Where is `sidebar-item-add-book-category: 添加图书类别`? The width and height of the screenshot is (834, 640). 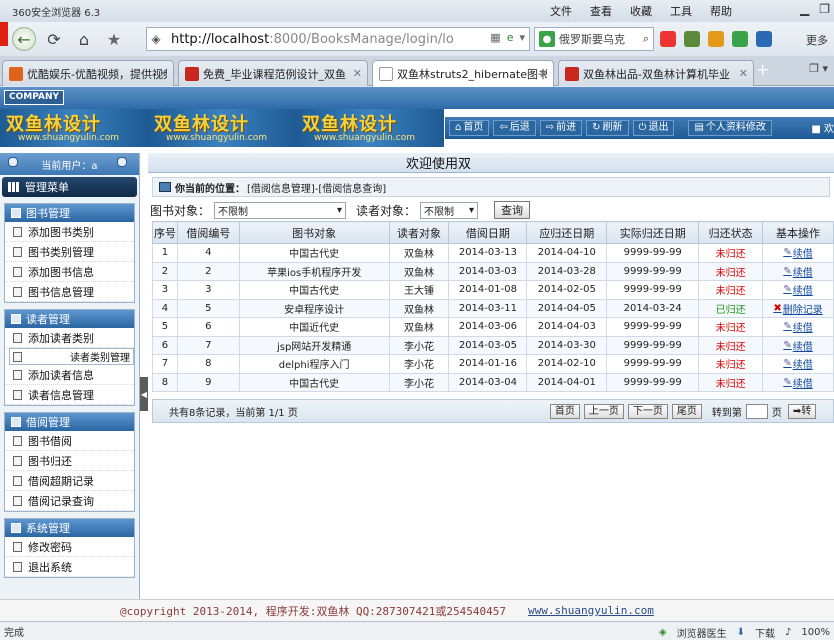
sidebar-item-add-book-category: 添加图书类别 is located at coordinates (69, 232).